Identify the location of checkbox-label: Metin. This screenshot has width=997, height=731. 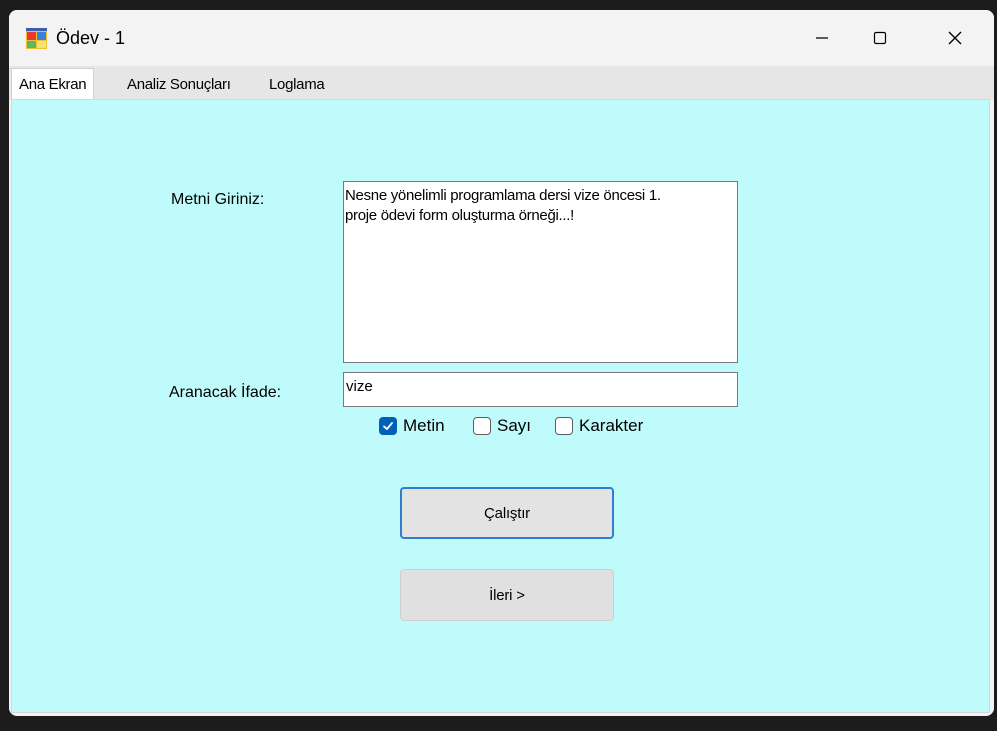
(424, 425).